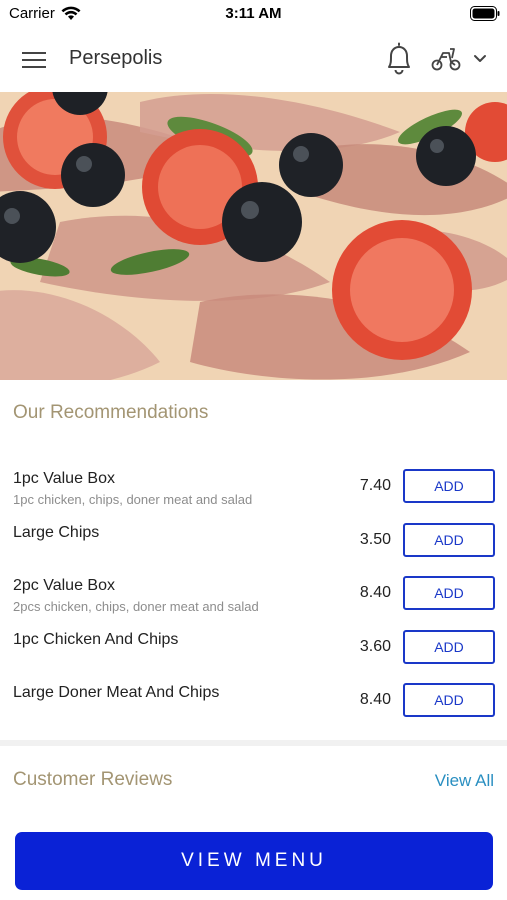  Describe the element at coordinates (485, 13) in the screenshot. I see `battery-icon` at that location.